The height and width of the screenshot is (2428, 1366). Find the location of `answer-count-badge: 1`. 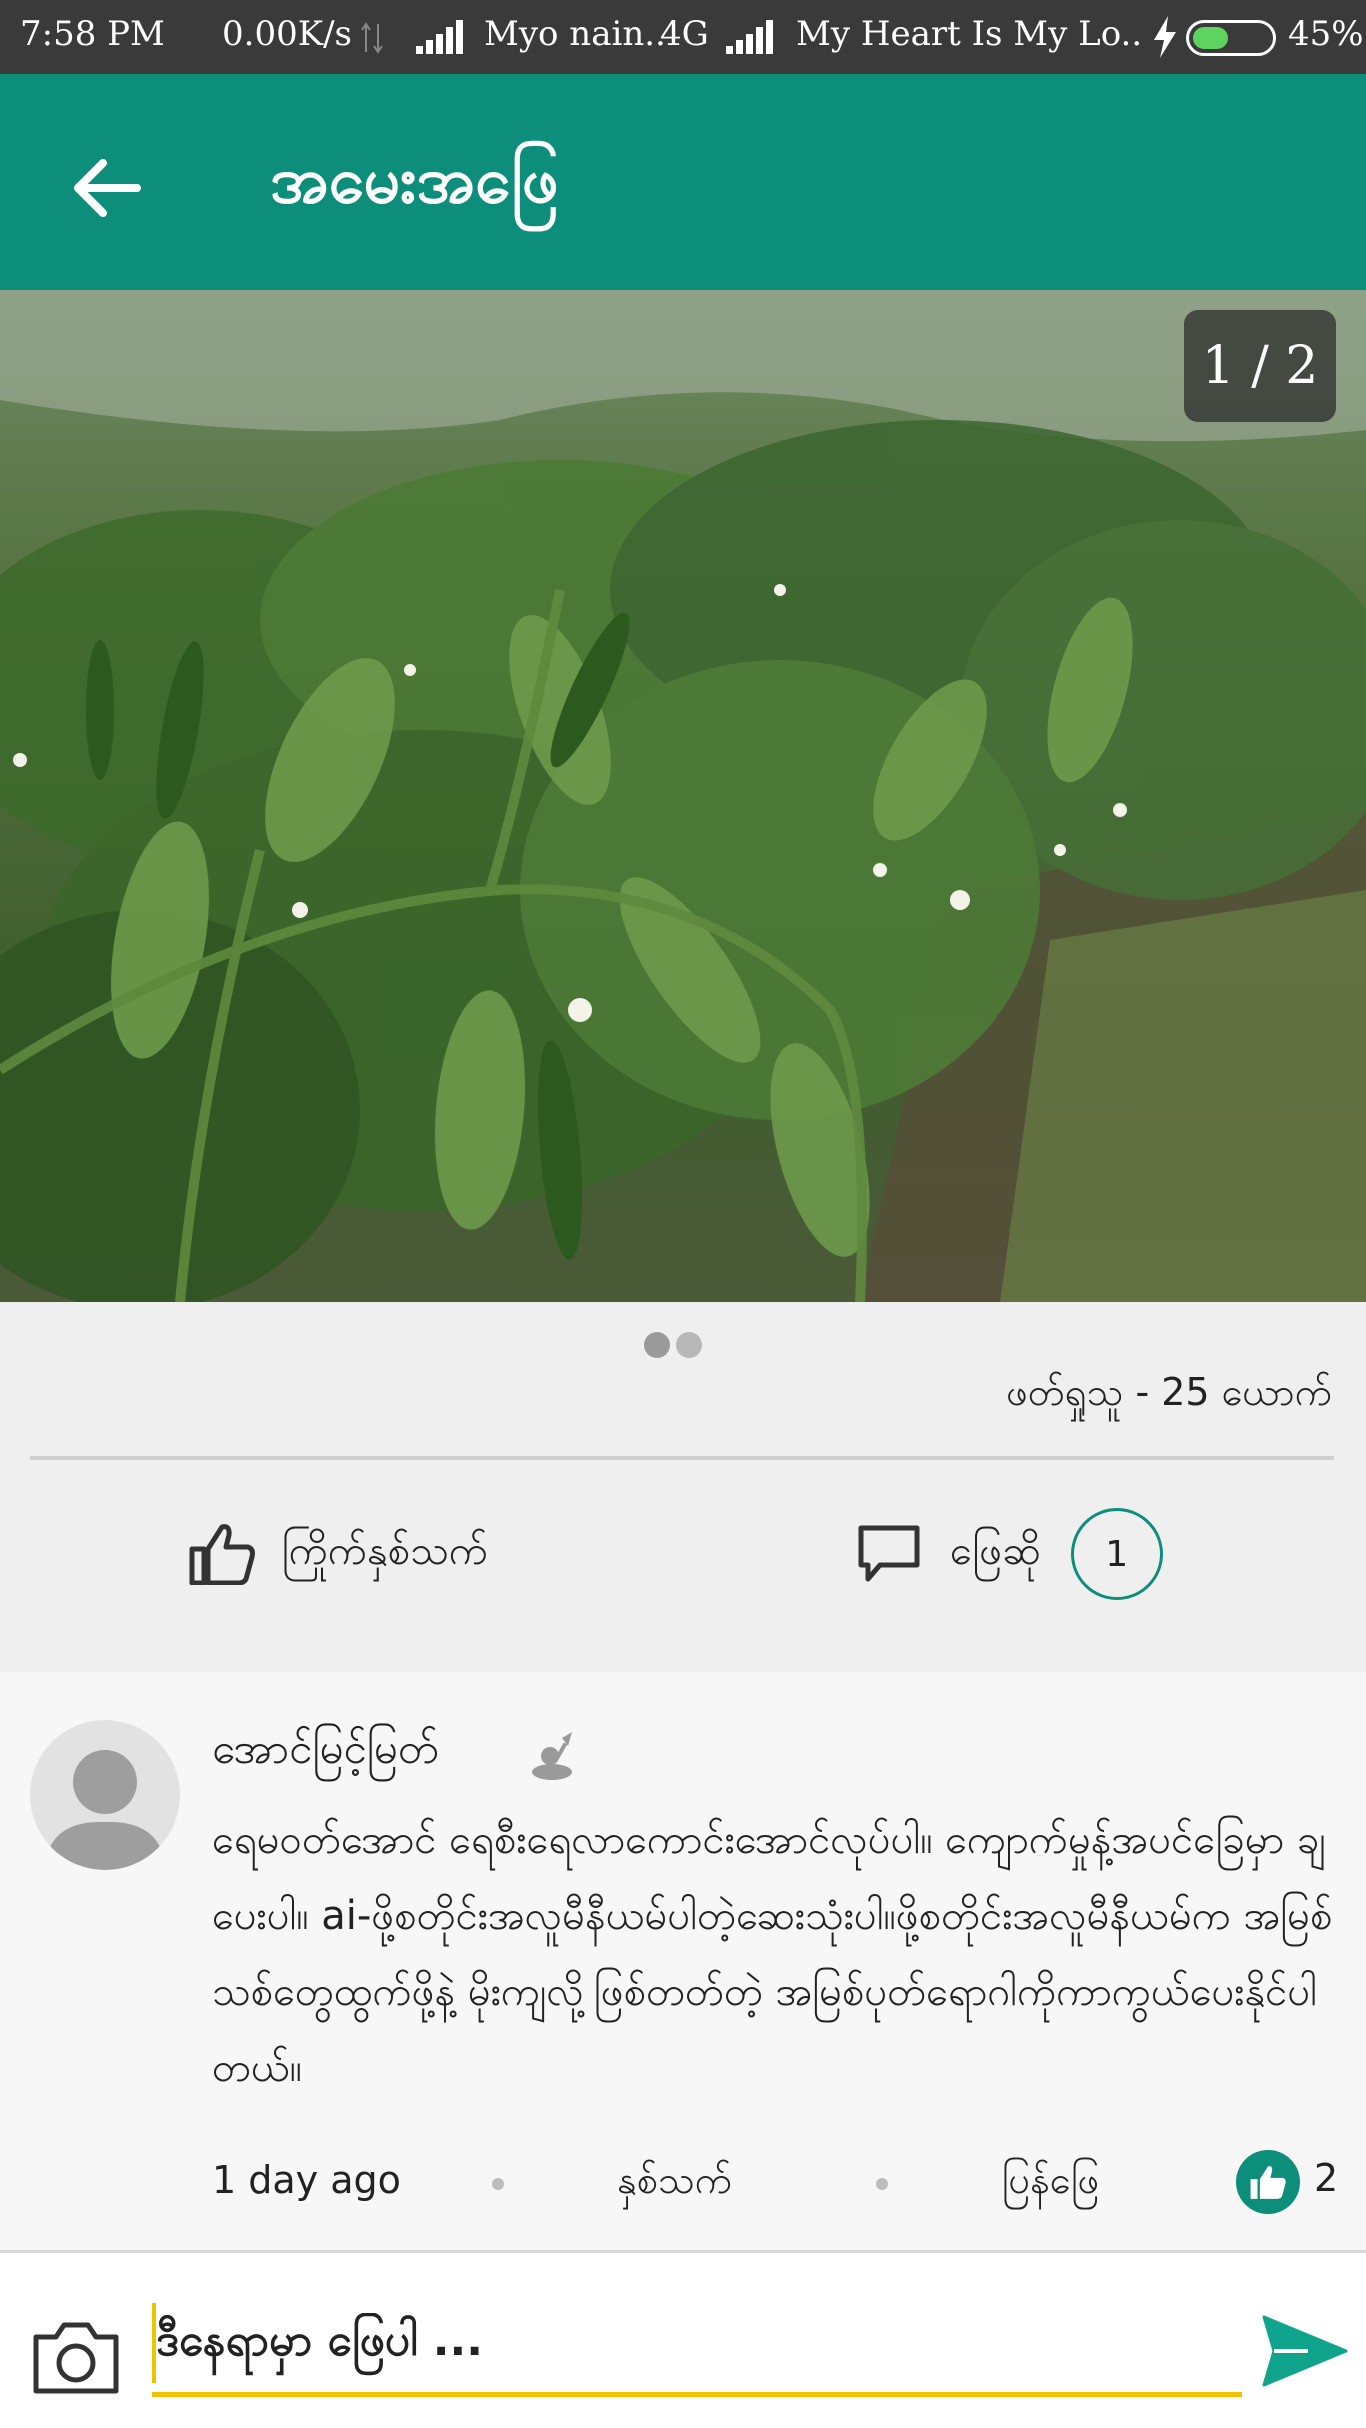

answer-count-badge: 1 is located at coordinates (1116, 1554).